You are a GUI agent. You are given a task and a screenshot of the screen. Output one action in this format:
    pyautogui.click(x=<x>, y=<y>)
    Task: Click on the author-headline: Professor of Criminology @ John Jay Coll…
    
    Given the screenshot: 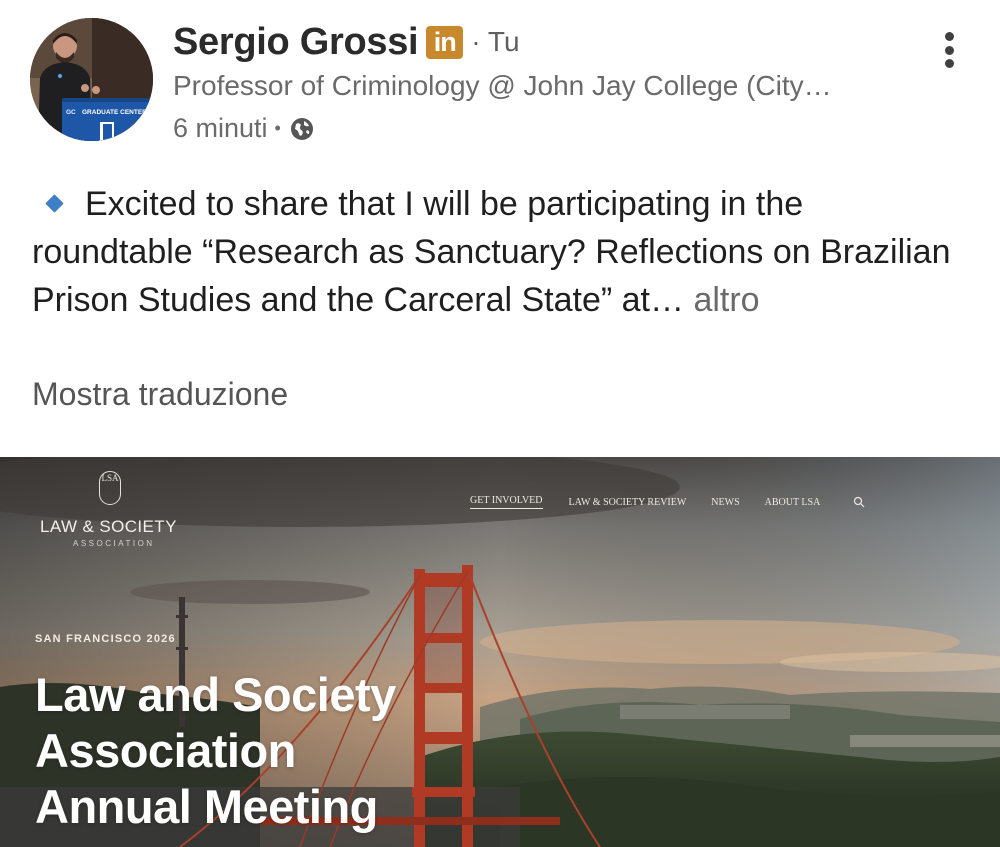 What is the action you would take?
    pyautogui.click(x=502, y=85)
    